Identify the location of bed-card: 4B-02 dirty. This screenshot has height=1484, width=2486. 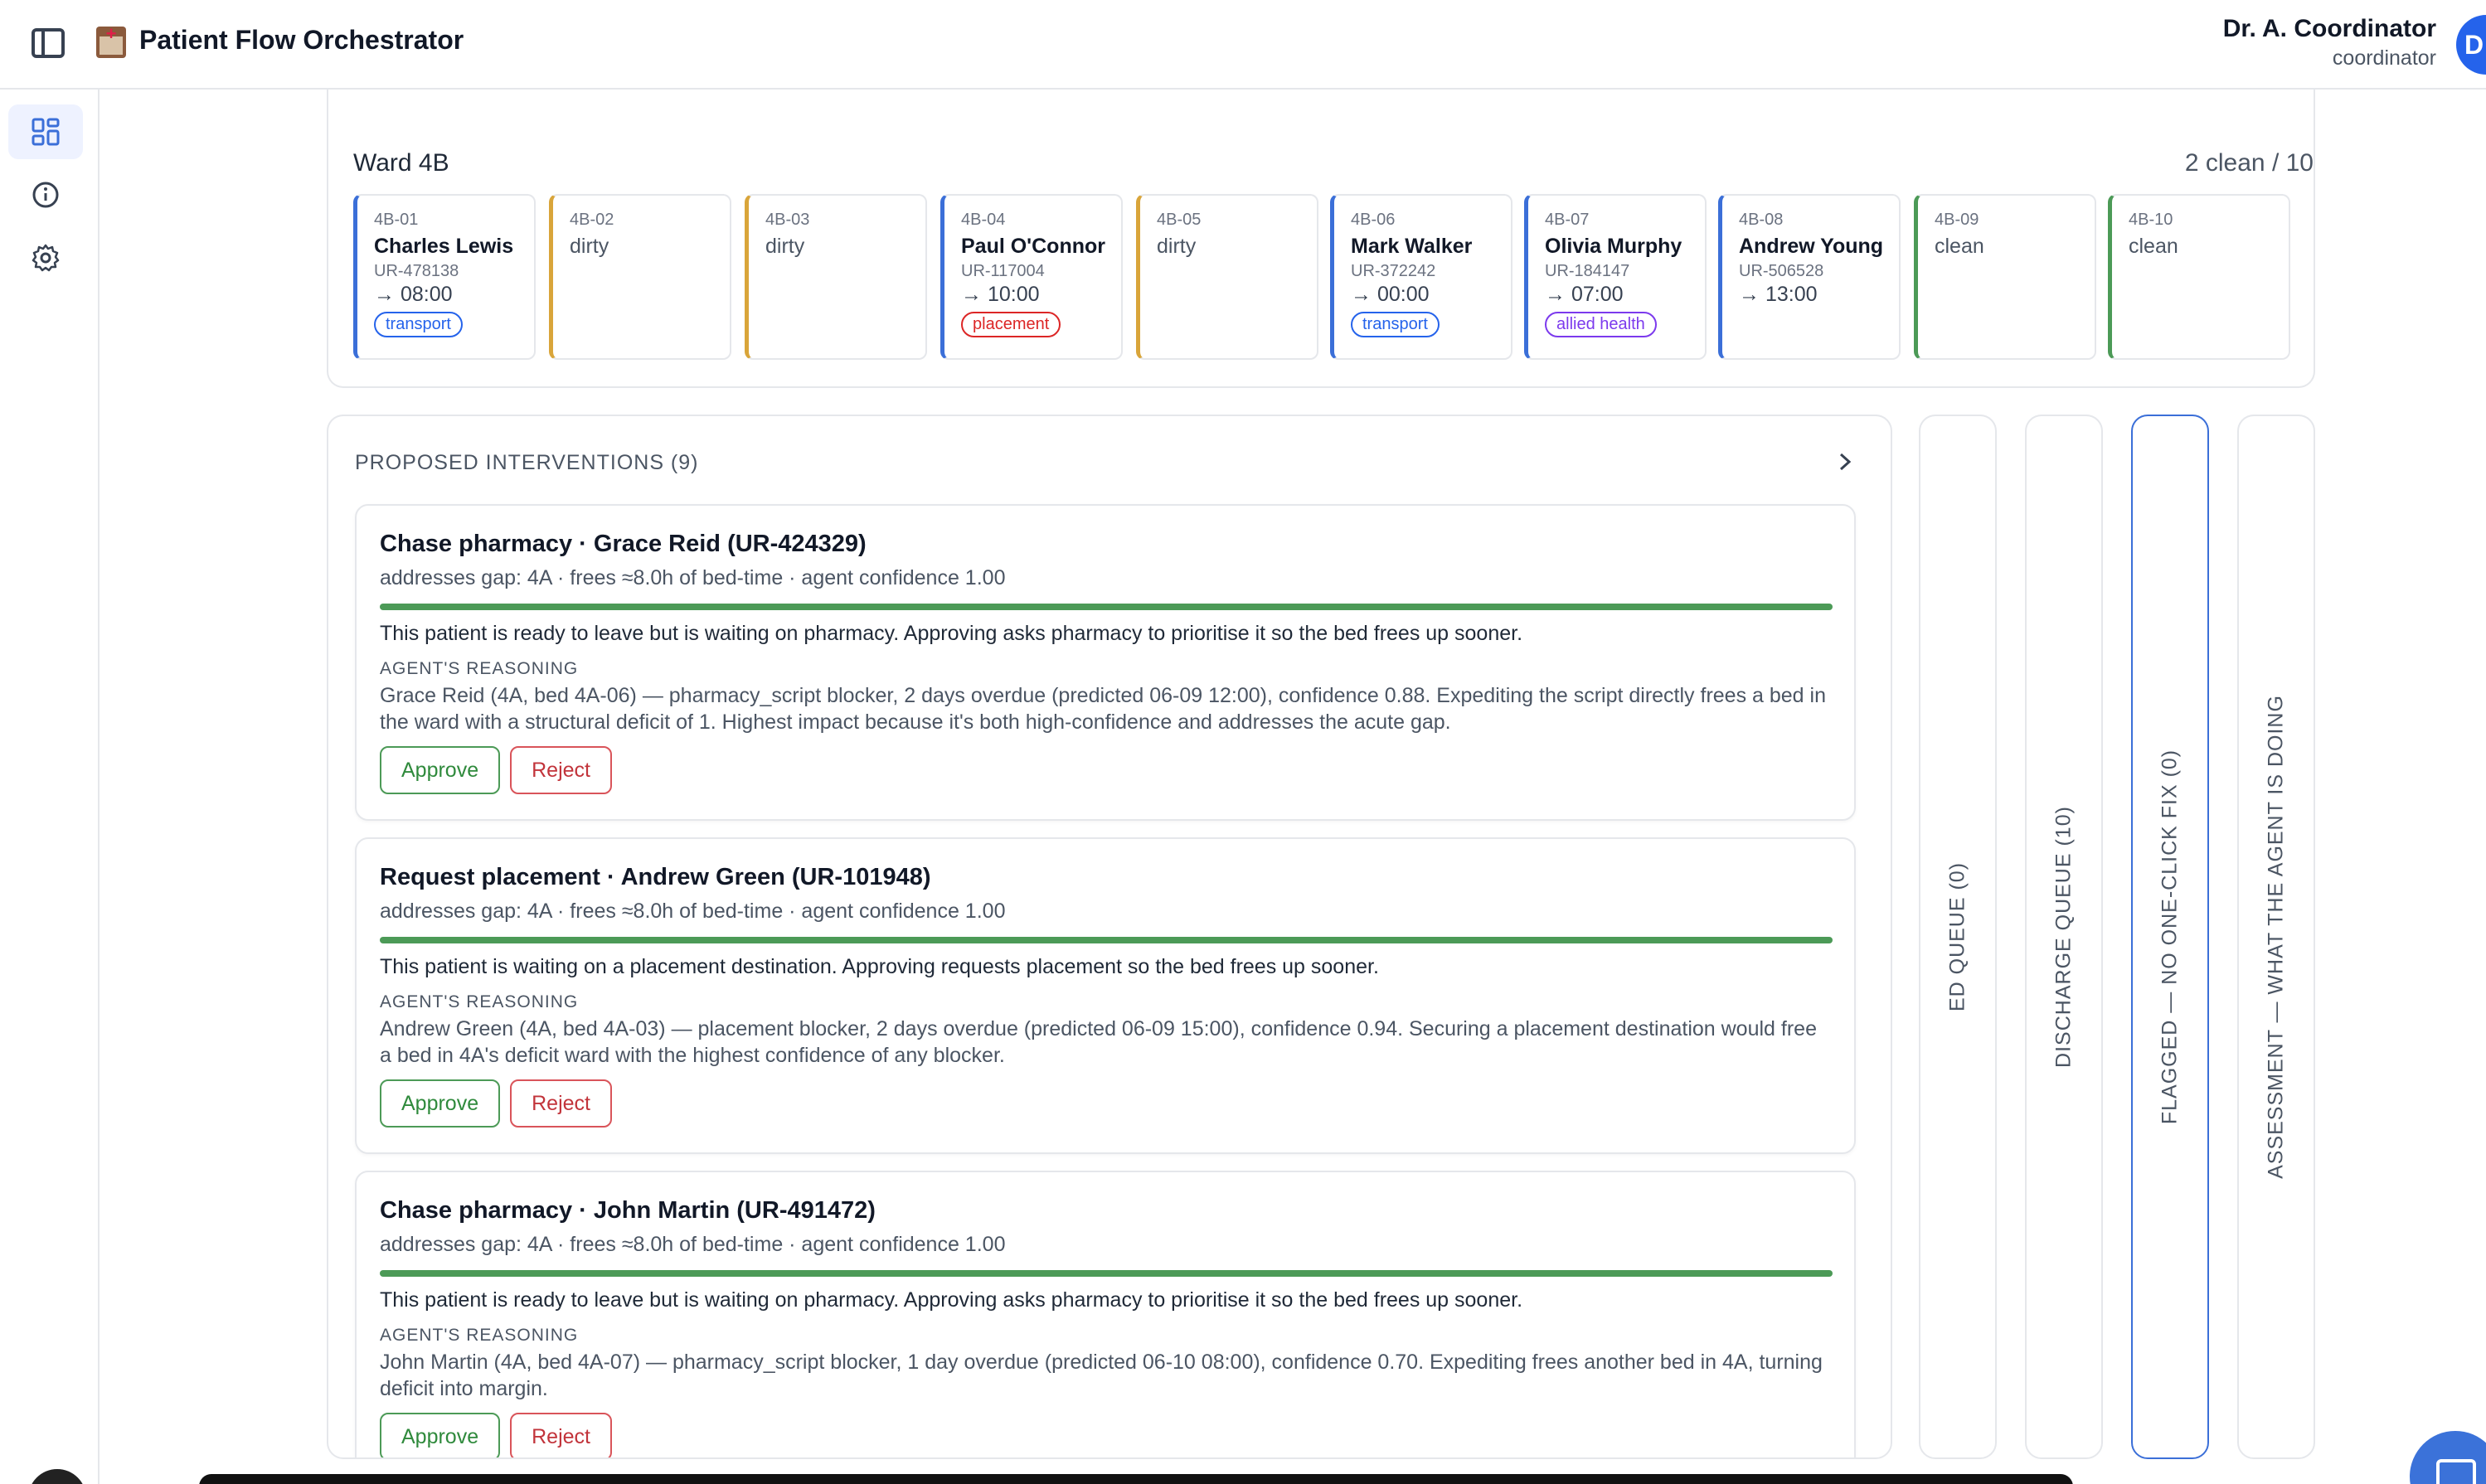
(640, 277).